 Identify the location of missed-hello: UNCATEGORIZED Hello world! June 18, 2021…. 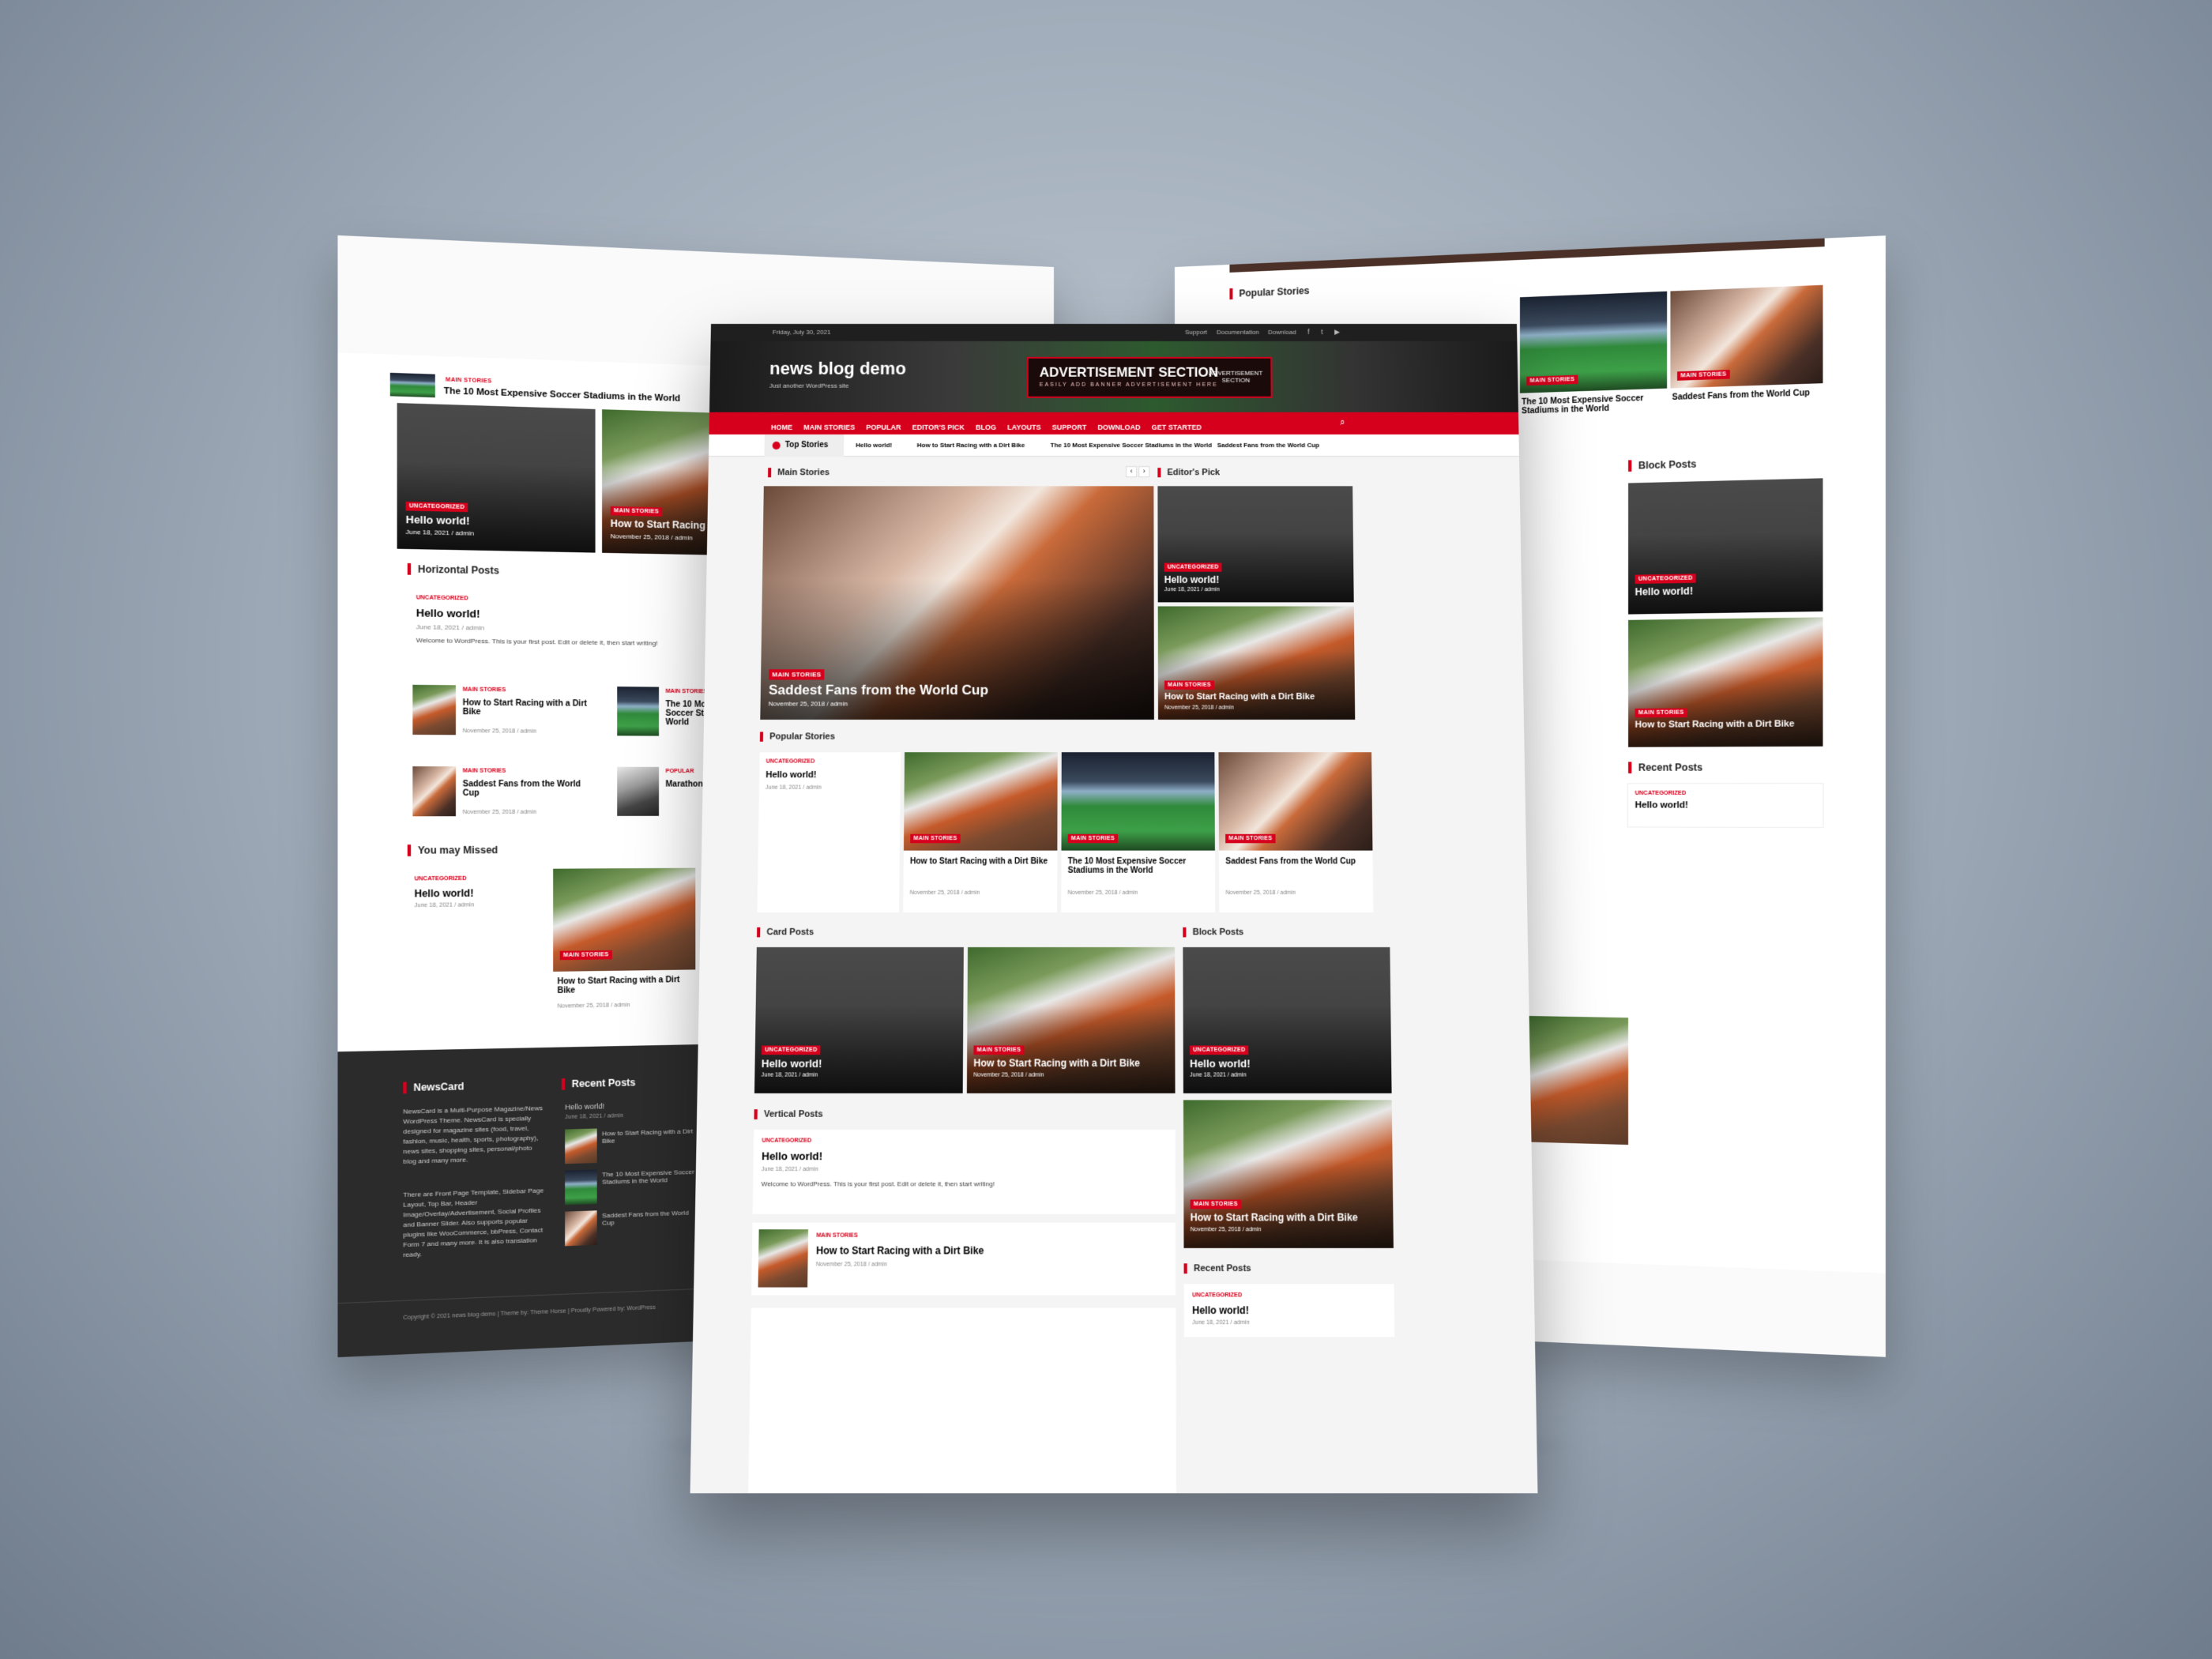
(476, 952).